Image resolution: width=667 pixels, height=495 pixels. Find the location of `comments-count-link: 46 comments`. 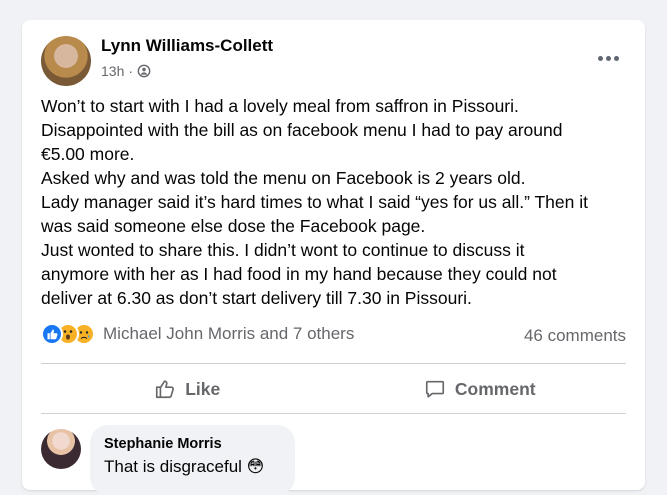

comments-count-link: 46 comments is located at coordinates (575, 336).